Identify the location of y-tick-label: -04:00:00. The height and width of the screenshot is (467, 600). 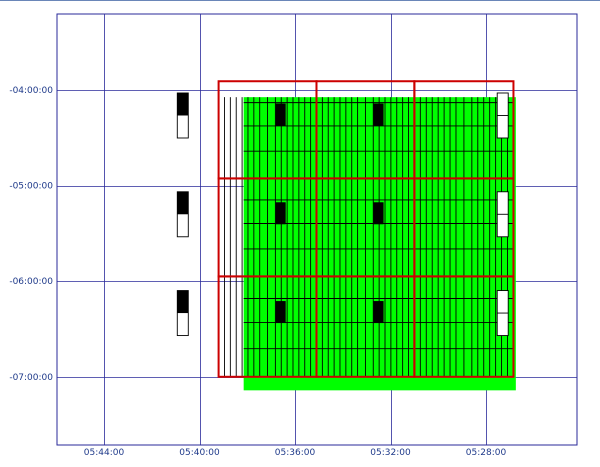
(31, 91).